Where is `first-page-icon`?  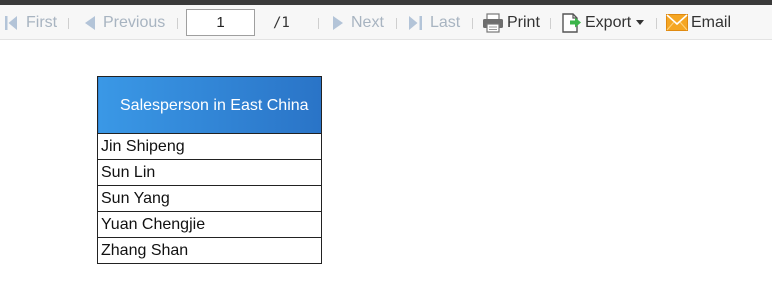
first-page-icon is located at coordinates (11, 22).